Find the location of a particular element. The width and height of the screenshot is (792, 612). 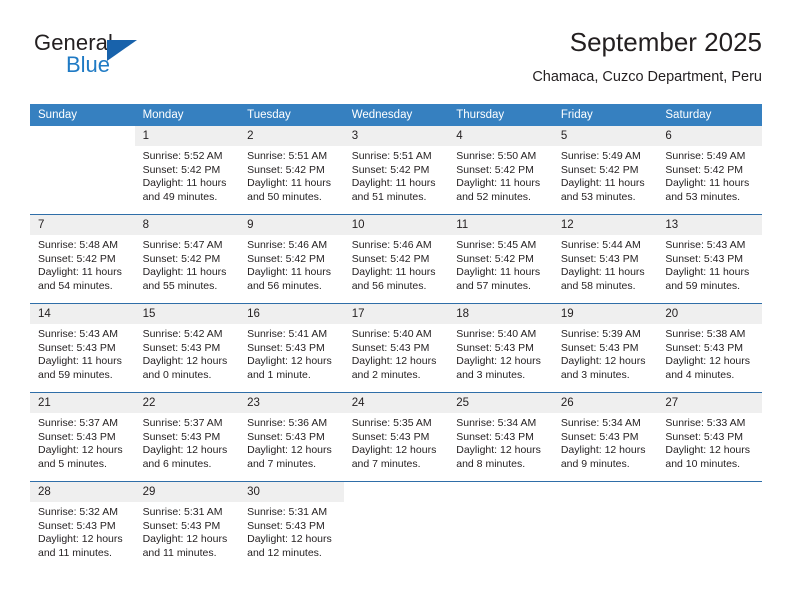

daylight-text-line2: and 2 minutes. is located at coordinates (386, 374).